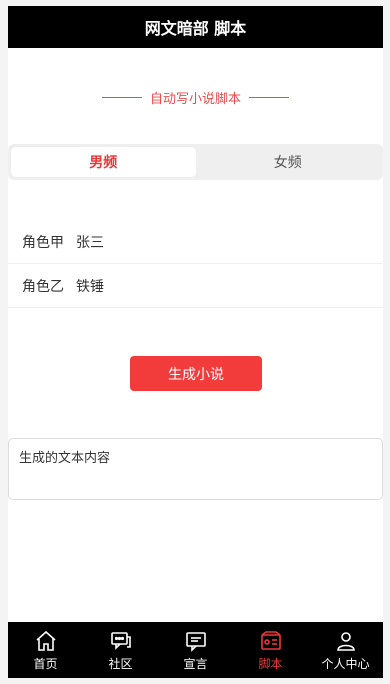  Describe the element at coordinates (103, 162) in the screenshot. I see `tab-male: 男频` at that location.